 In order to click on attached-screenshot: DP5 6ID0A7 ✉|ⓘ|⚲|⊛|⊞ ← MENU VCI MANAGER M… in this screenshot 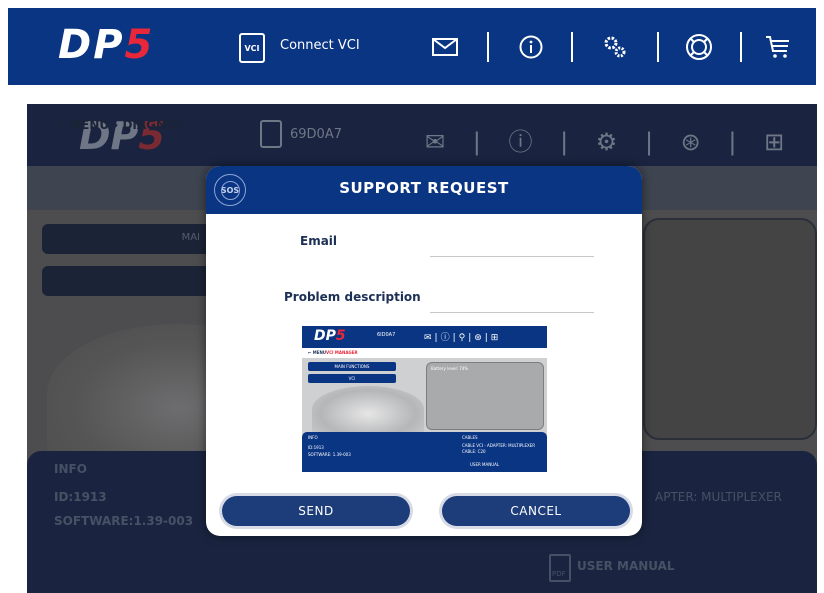, I will do `click(424, 399)`.